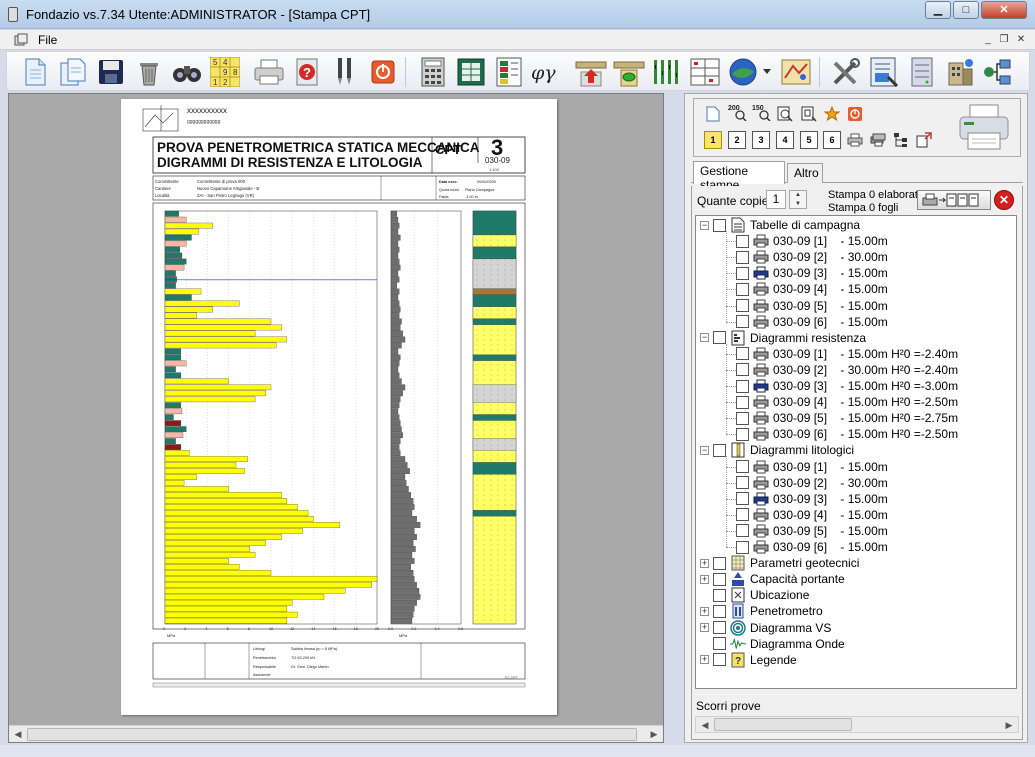 The width and height of the screenshot is (1035, 757). What do you see at coordinates (47, 40) in the screenshot?
I see `menu-file: File` at bounding box center [47, 40].